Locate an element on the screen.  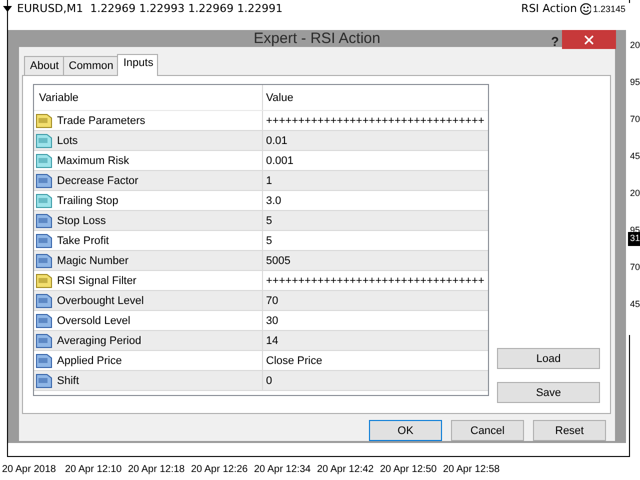
variable-name: Lots is located at coordinates (67, 140).